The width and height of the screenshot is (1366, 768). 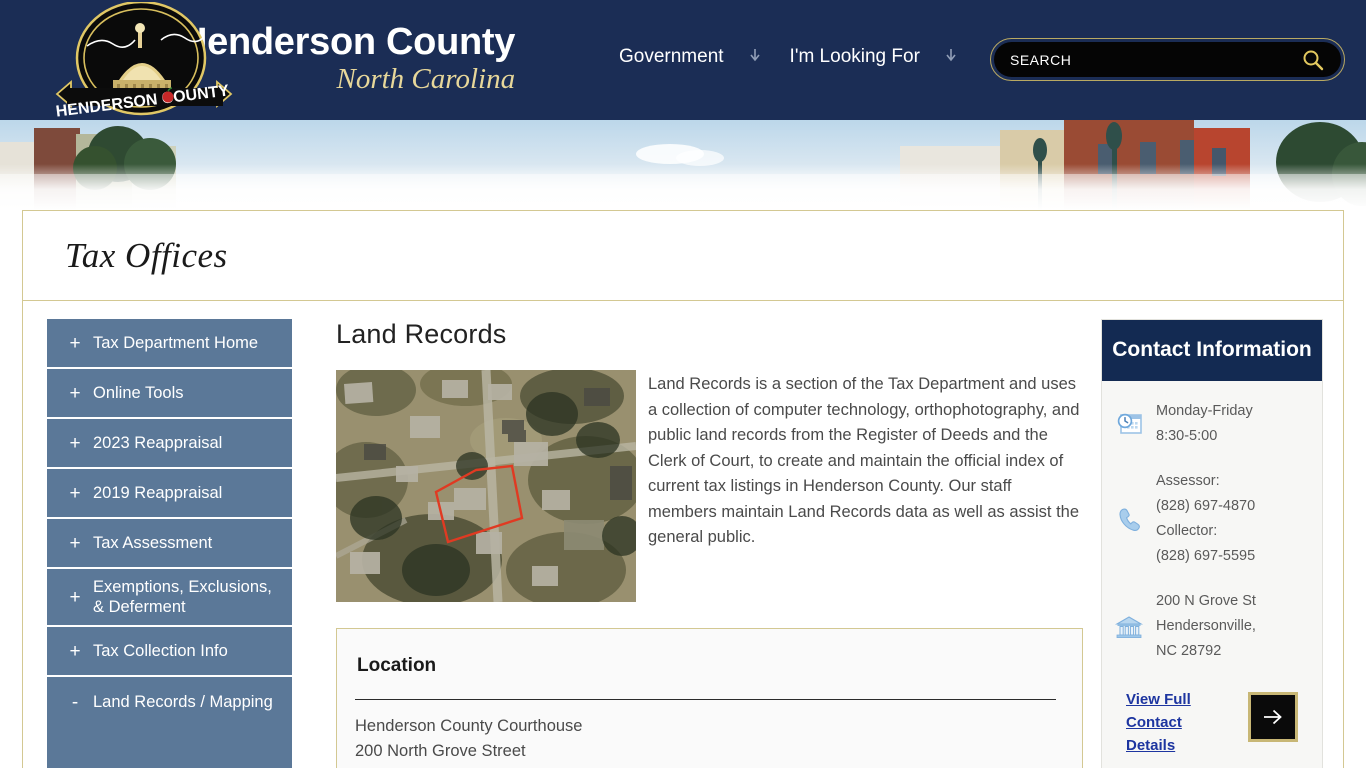 I want to click on contact-line: (828) 697-4870, so click(x=1206, y=506).